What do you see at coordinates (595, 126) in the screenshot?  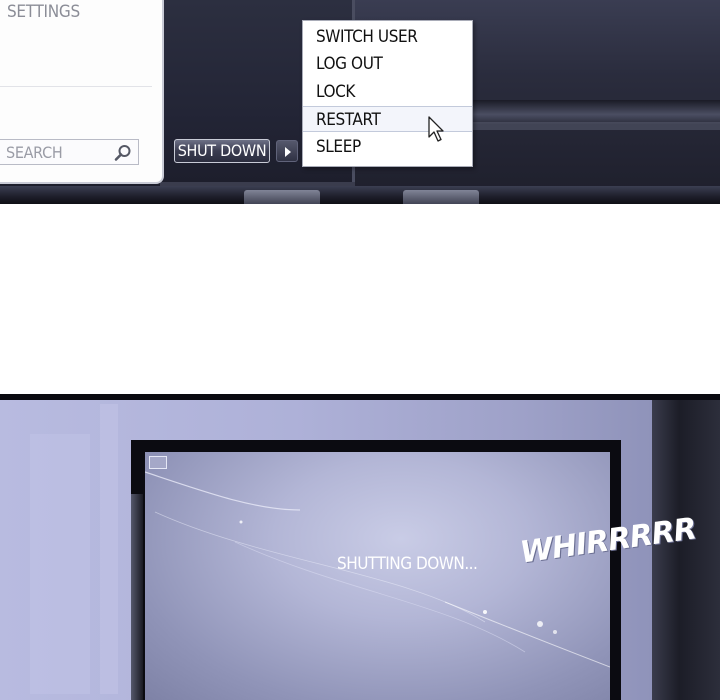 I see `desktop-highlight` at bounding box center [595, 126].